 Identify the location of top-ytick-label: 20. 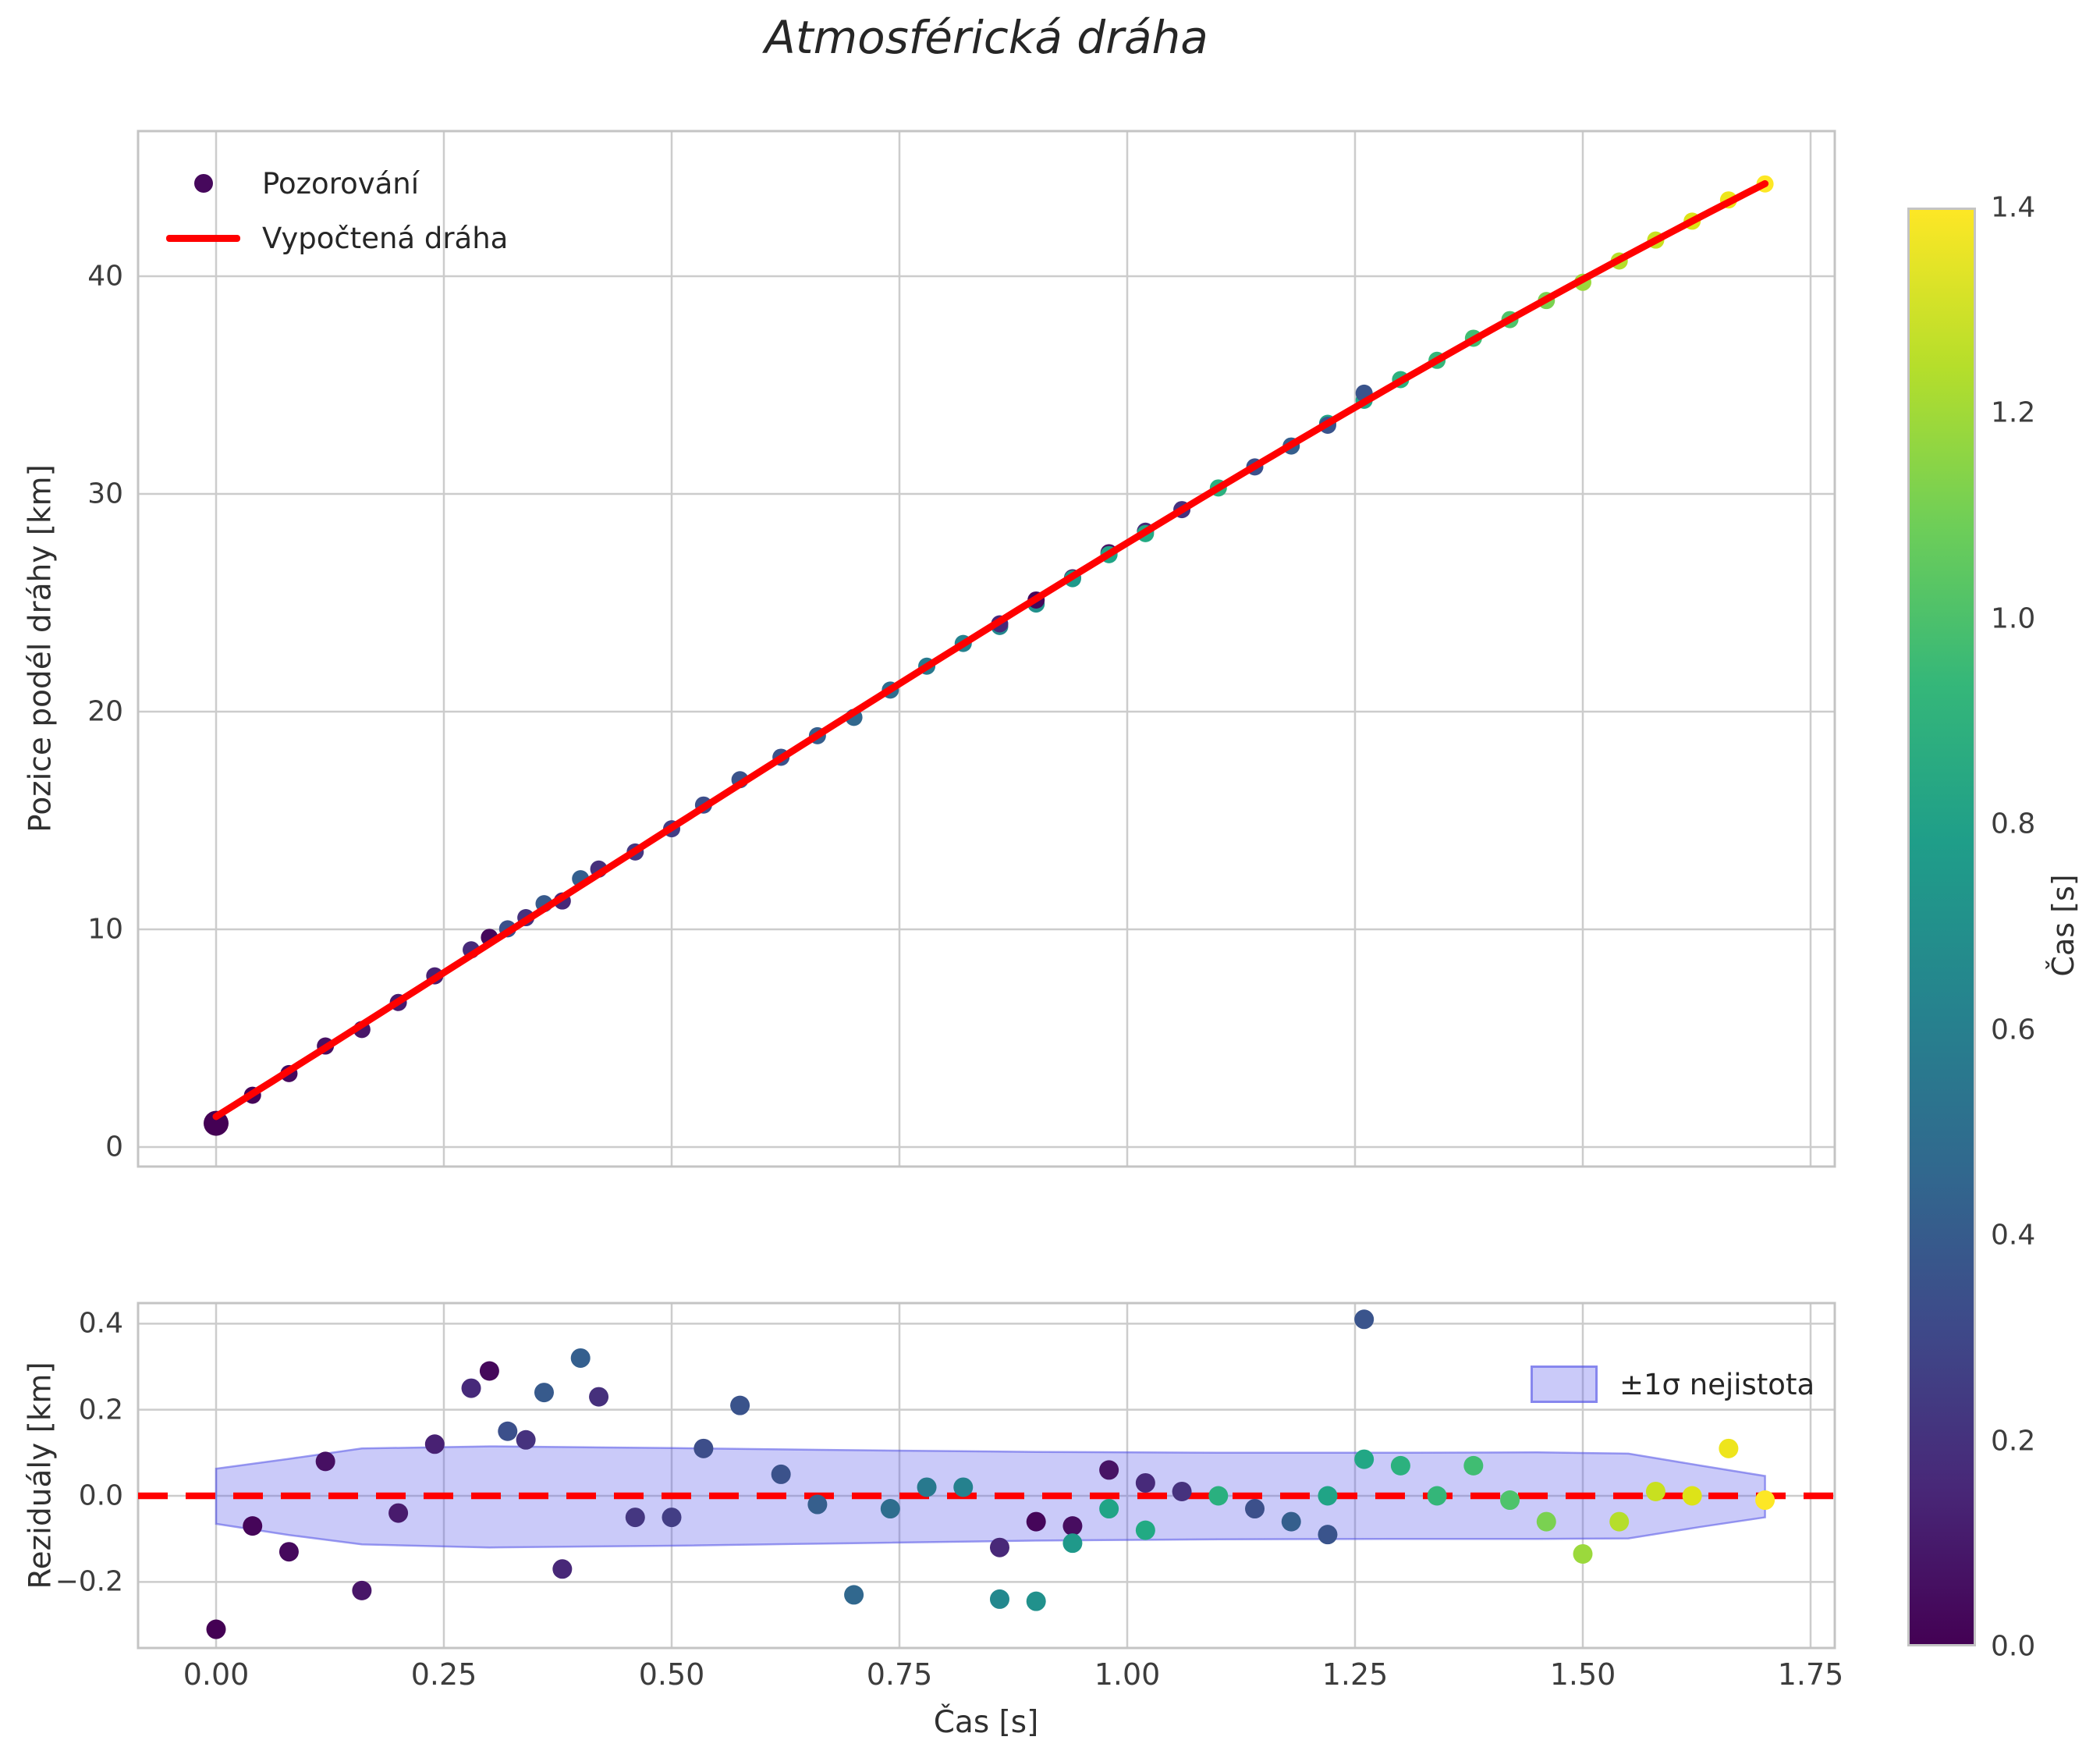
(105, 711).